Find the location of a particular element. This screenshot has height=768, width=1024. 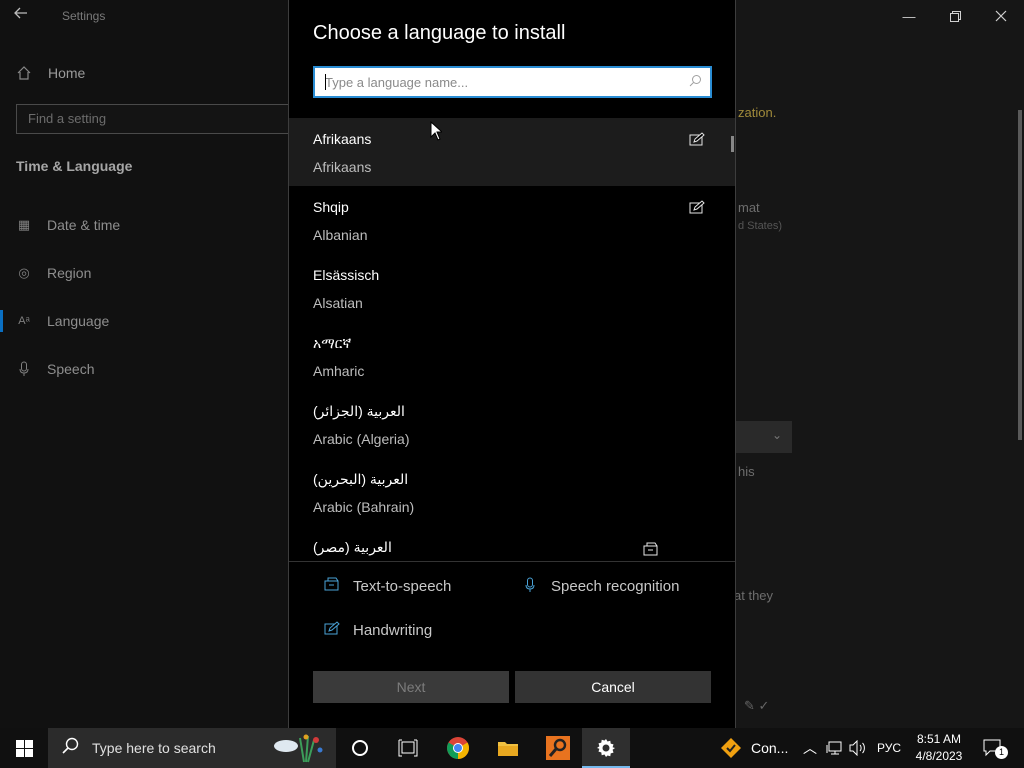

magnifier-app-icon is located at coordinates (558, 748).